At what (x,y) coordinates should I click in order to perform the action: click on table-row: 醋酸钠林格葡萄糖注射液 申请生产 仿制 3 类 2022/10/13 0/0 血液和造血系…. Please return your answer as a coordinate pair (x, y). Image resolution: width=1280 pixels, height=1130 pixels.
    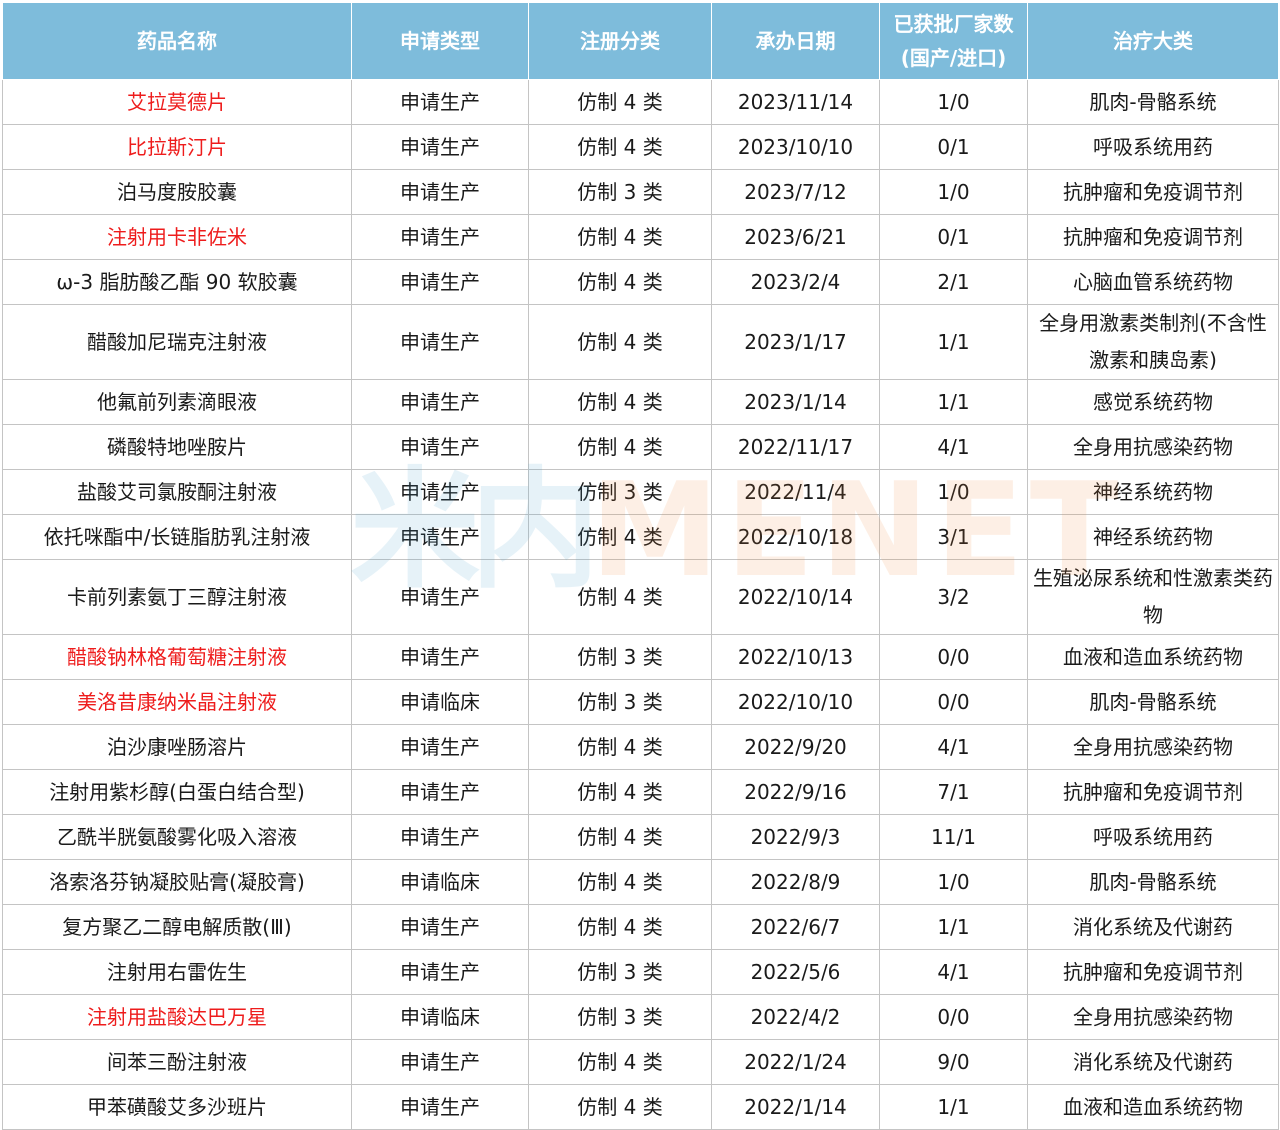
    Looking at the image, I should click on (640, 657).